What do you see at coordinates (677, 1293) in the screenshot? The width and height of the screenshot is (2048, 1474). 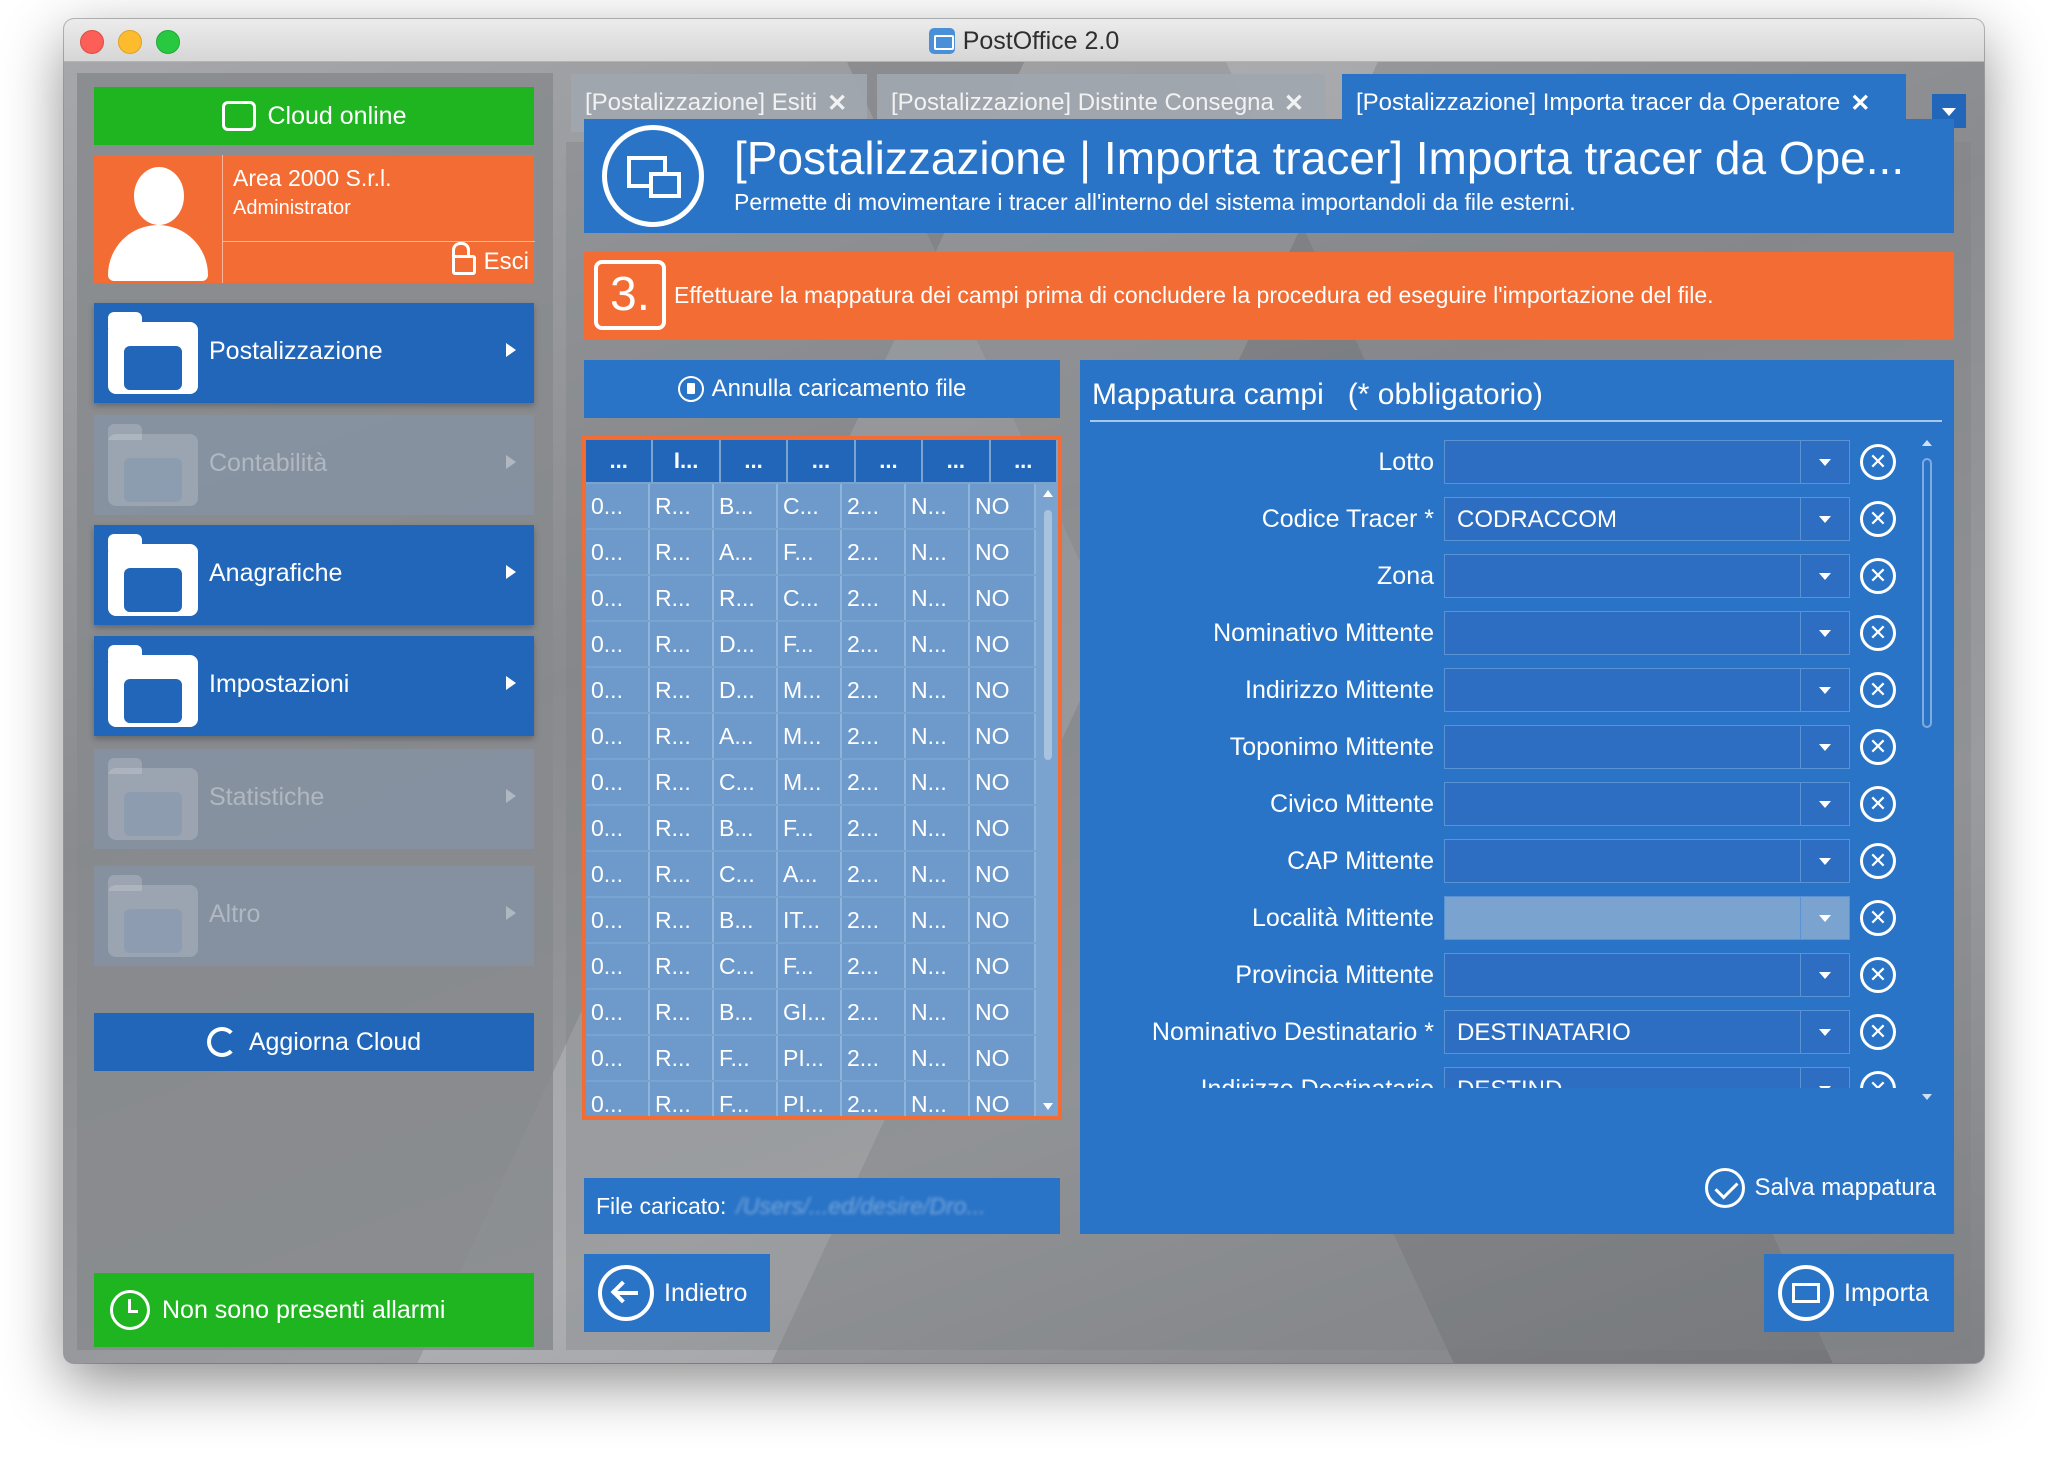 I see `back-button: Indietro` at bounding box center [677, 1293].